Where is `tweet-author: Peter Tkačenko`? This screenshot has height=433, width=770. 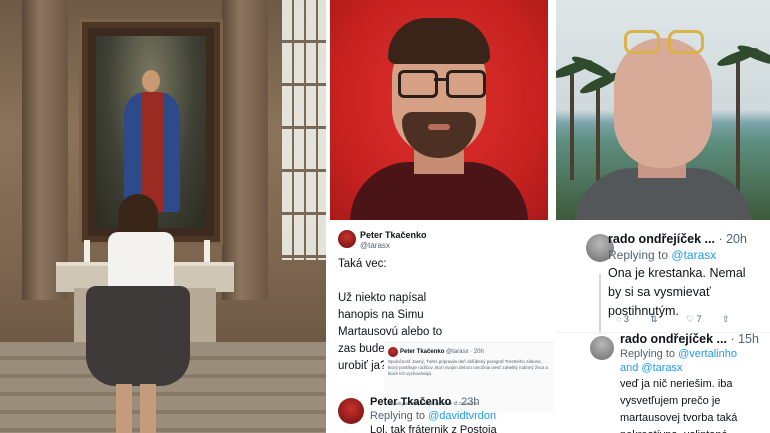
tweet-author: Peter Tkačenko is located at coordinates (393, 235).